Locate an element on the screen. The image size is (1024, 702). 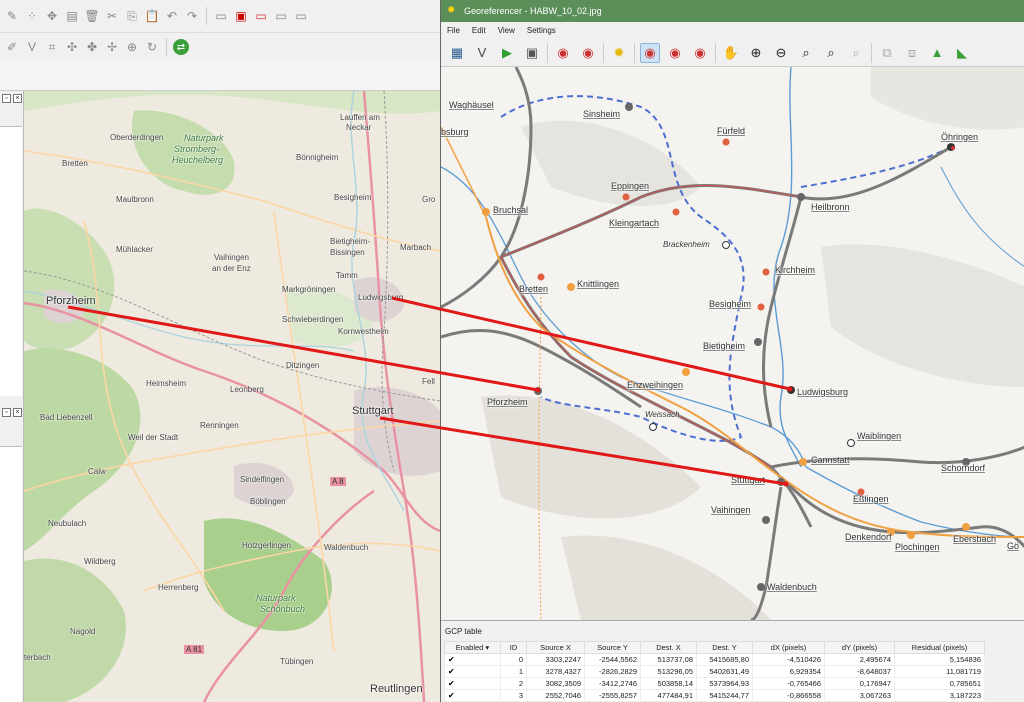
menu-settings: Settings is located at coordinates (541, 30).